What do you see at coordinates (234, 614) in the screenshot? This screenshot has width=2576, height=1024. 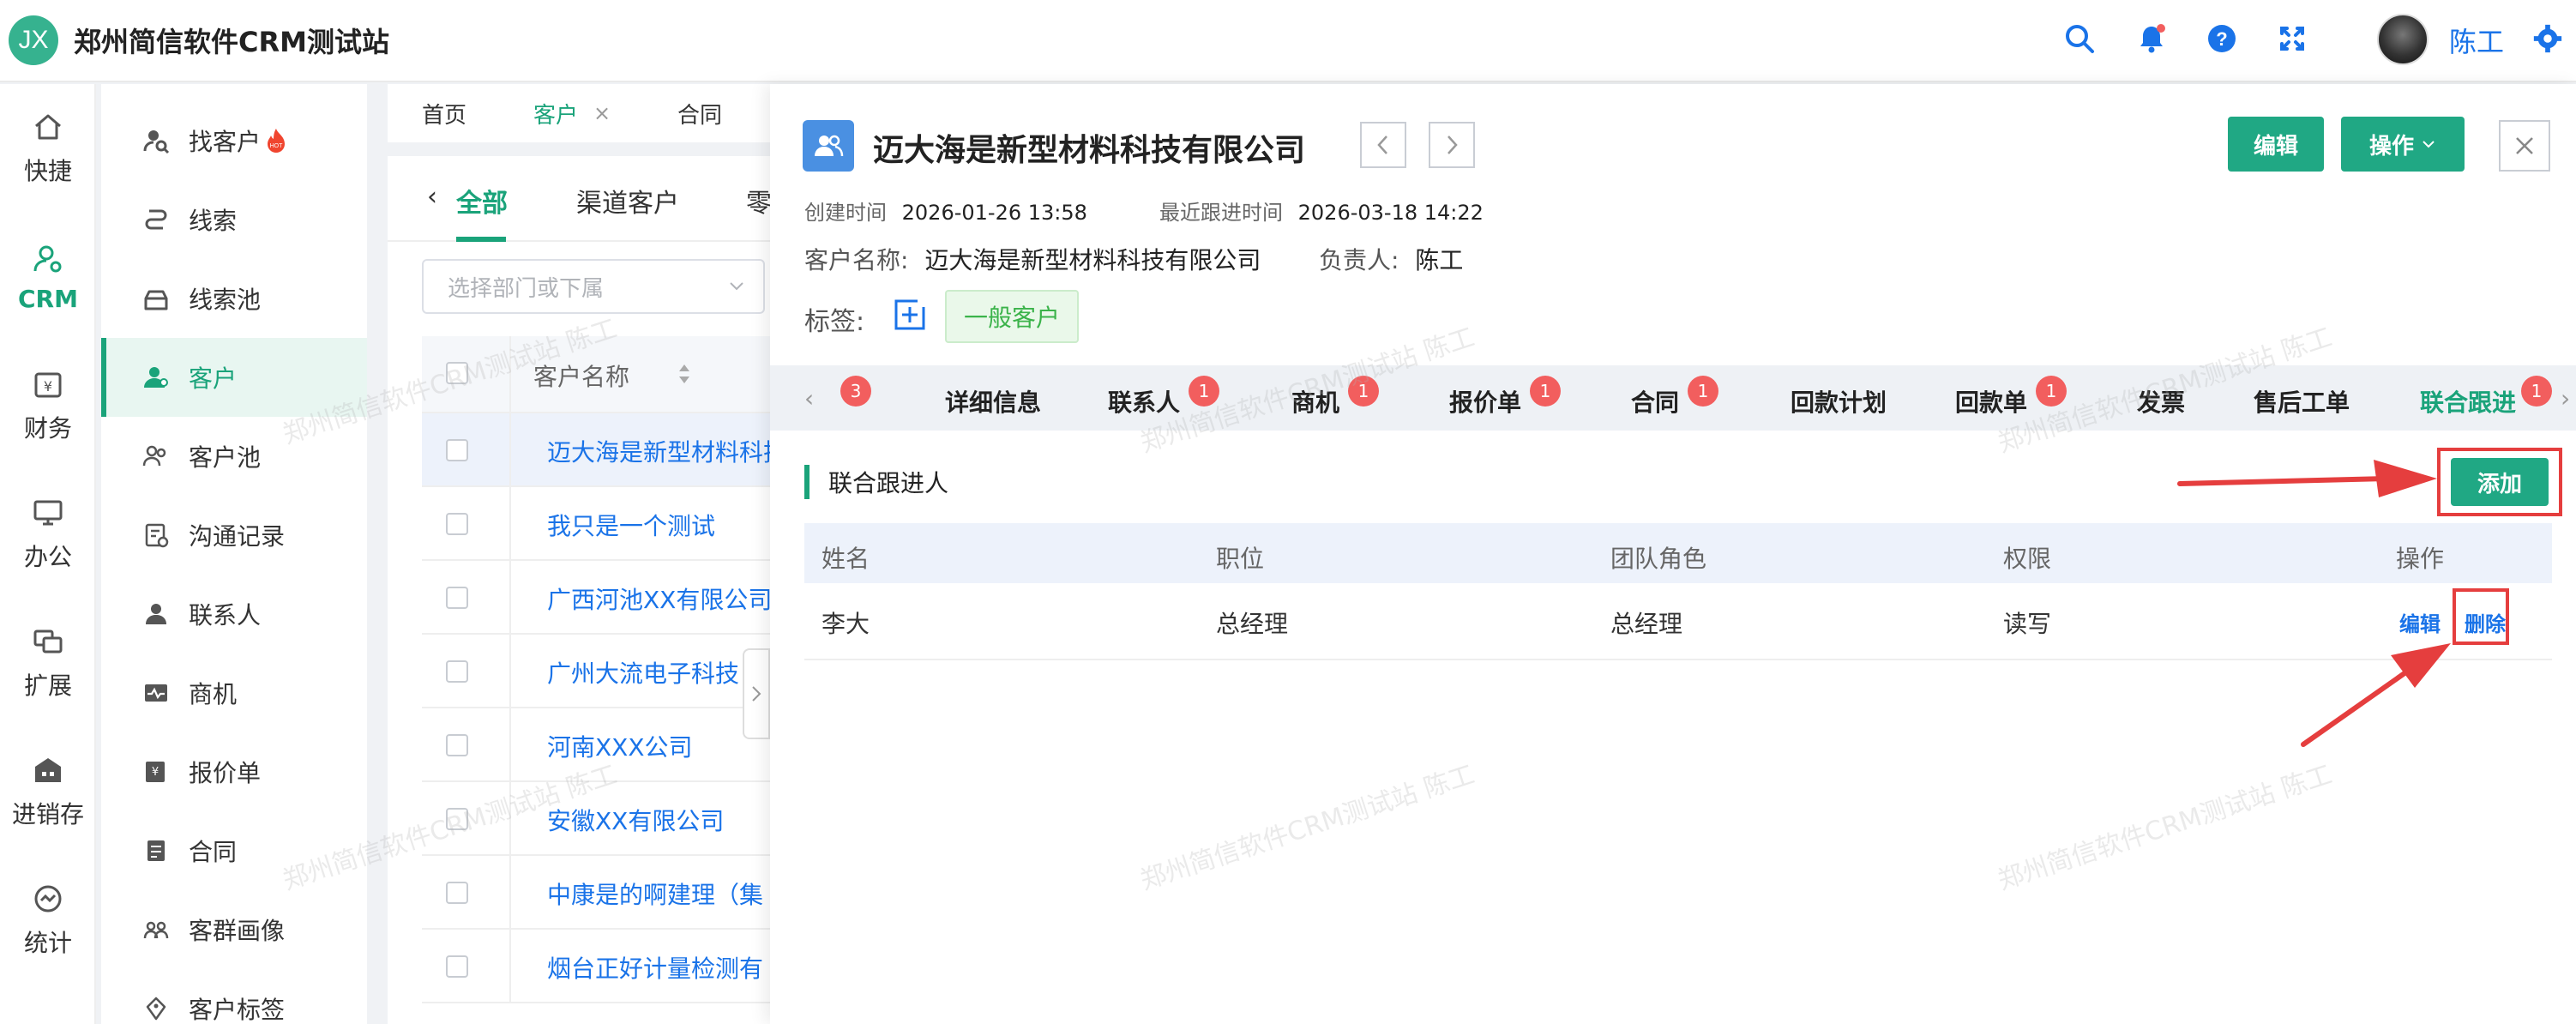 I see `submenu-item-contact: 联系人` at bounding box center [234, 614].